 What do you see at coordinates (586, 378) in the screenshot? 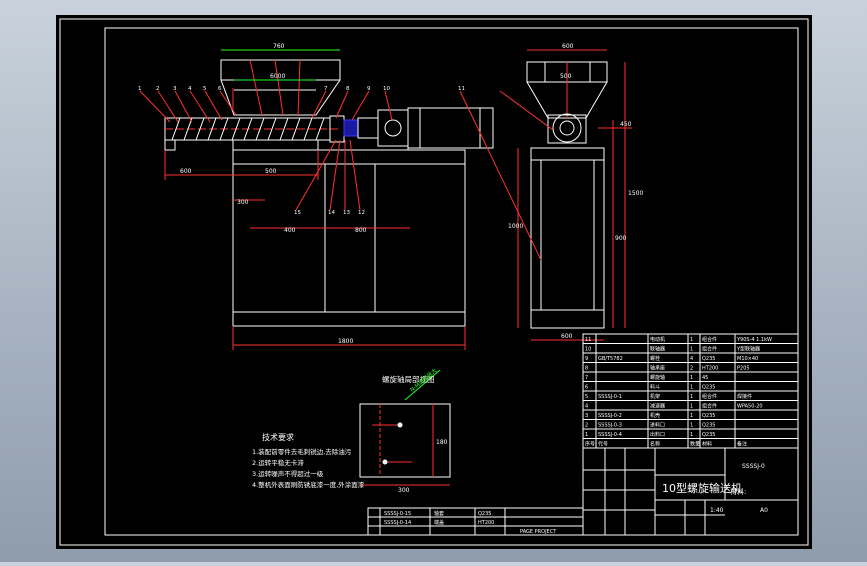
I see `parts-cell-no: 7` at bounding box center [586, 378].